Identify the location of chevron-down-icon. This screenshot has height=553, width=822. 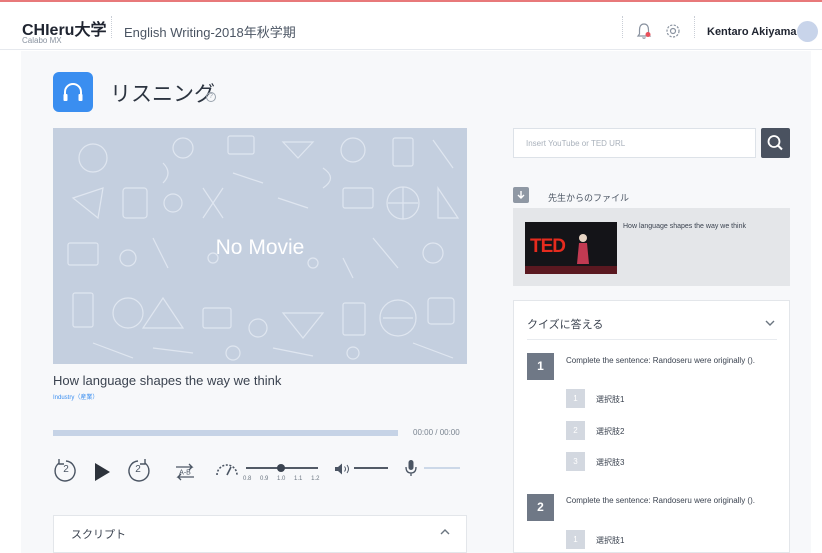
(770, 323).